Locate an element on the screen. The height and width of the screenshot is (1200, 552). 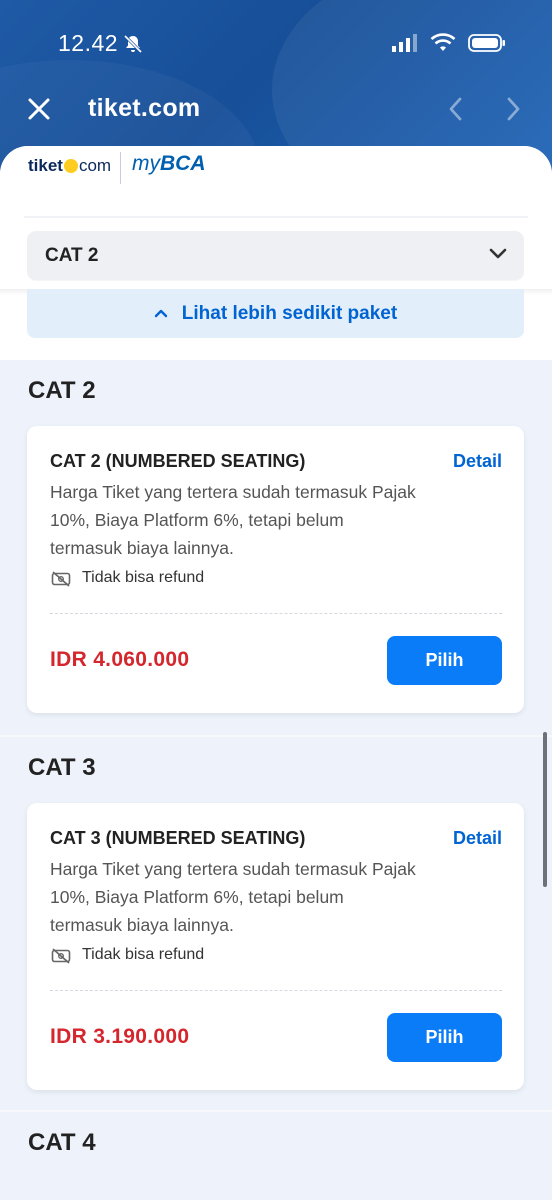
tiket-logo-suffix: com is located at coordinates (95, 165).